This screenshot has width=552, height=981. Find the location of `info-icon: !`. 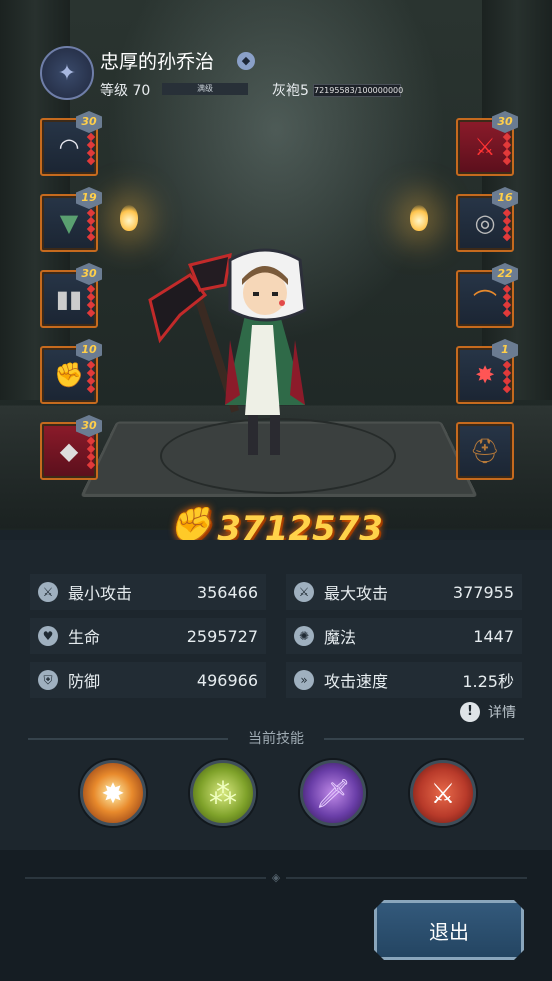

info-icon: ! is located at coordinates (470, 712).